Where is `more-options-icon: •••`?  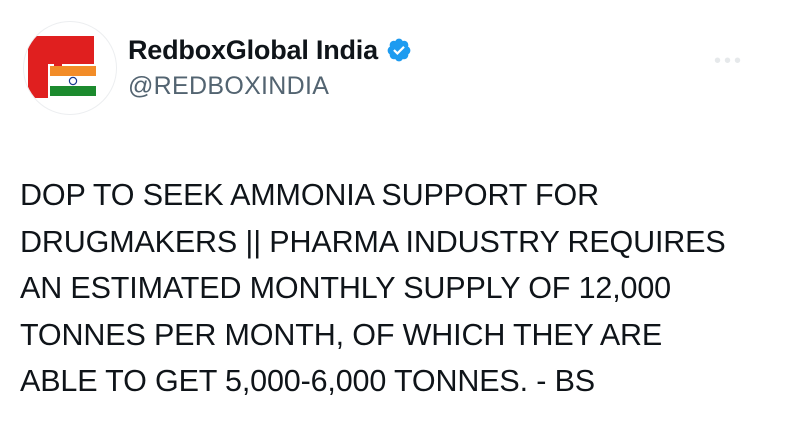
more-options-icon: ••• is located at coordinates (729, 61).